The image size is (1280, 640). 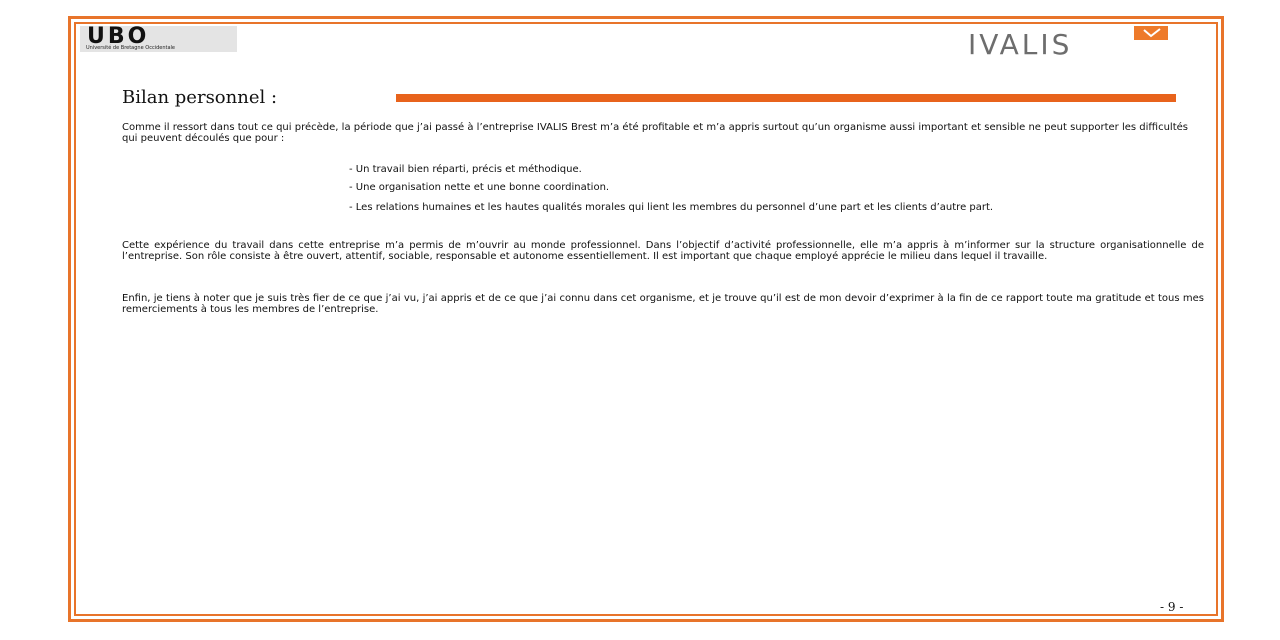 What do you see at coordinates (1151, 33) in the screenshot?
I see `checkmark-icon` at bounding box center [1151, 33].